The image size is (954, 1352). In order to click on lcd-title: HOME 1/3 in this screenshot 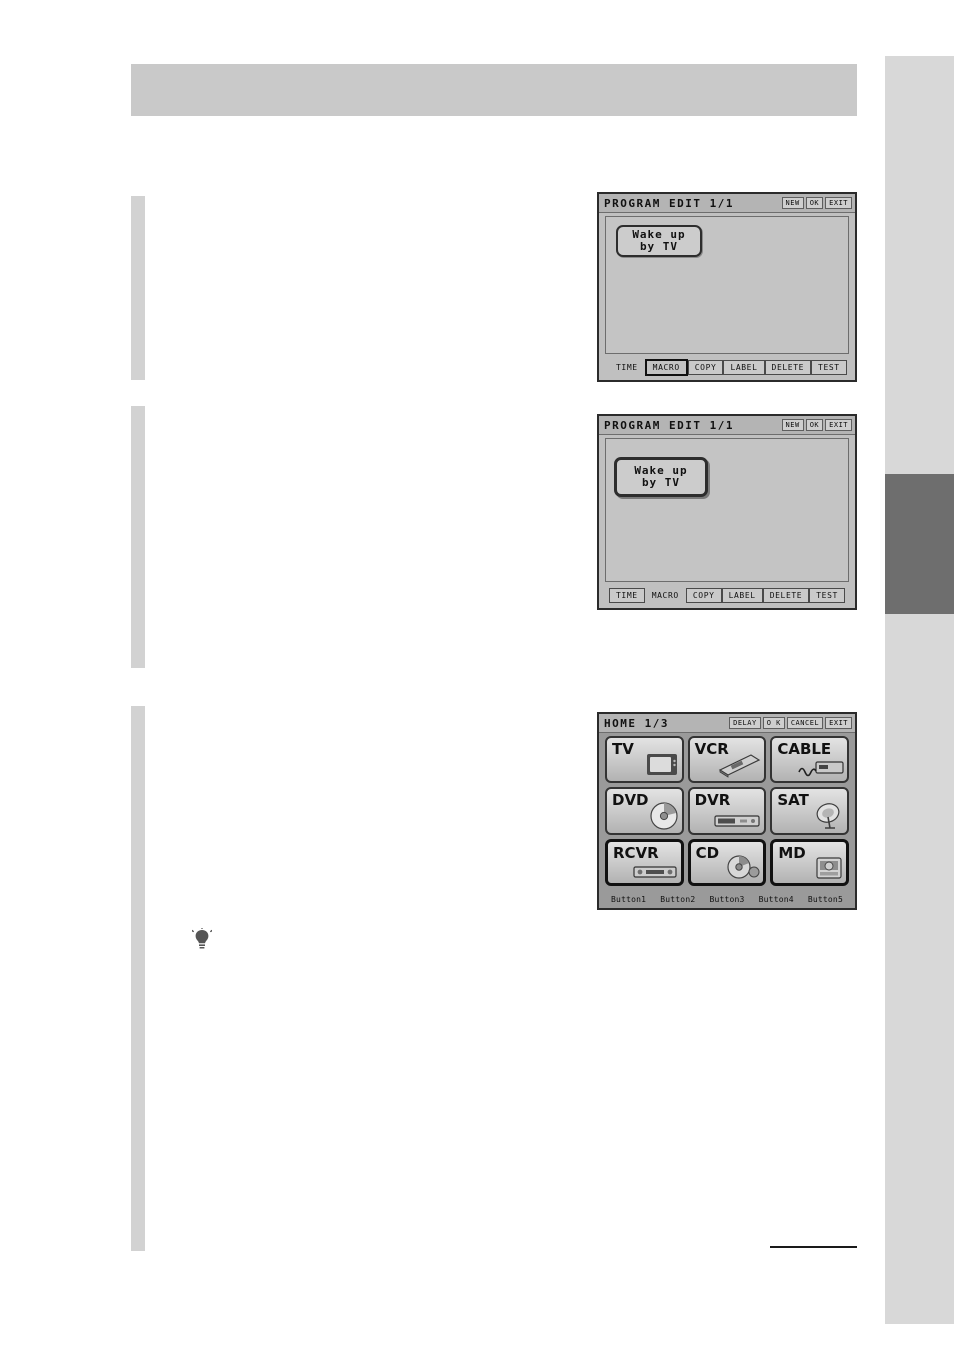, I will do `click(636, 723)`.